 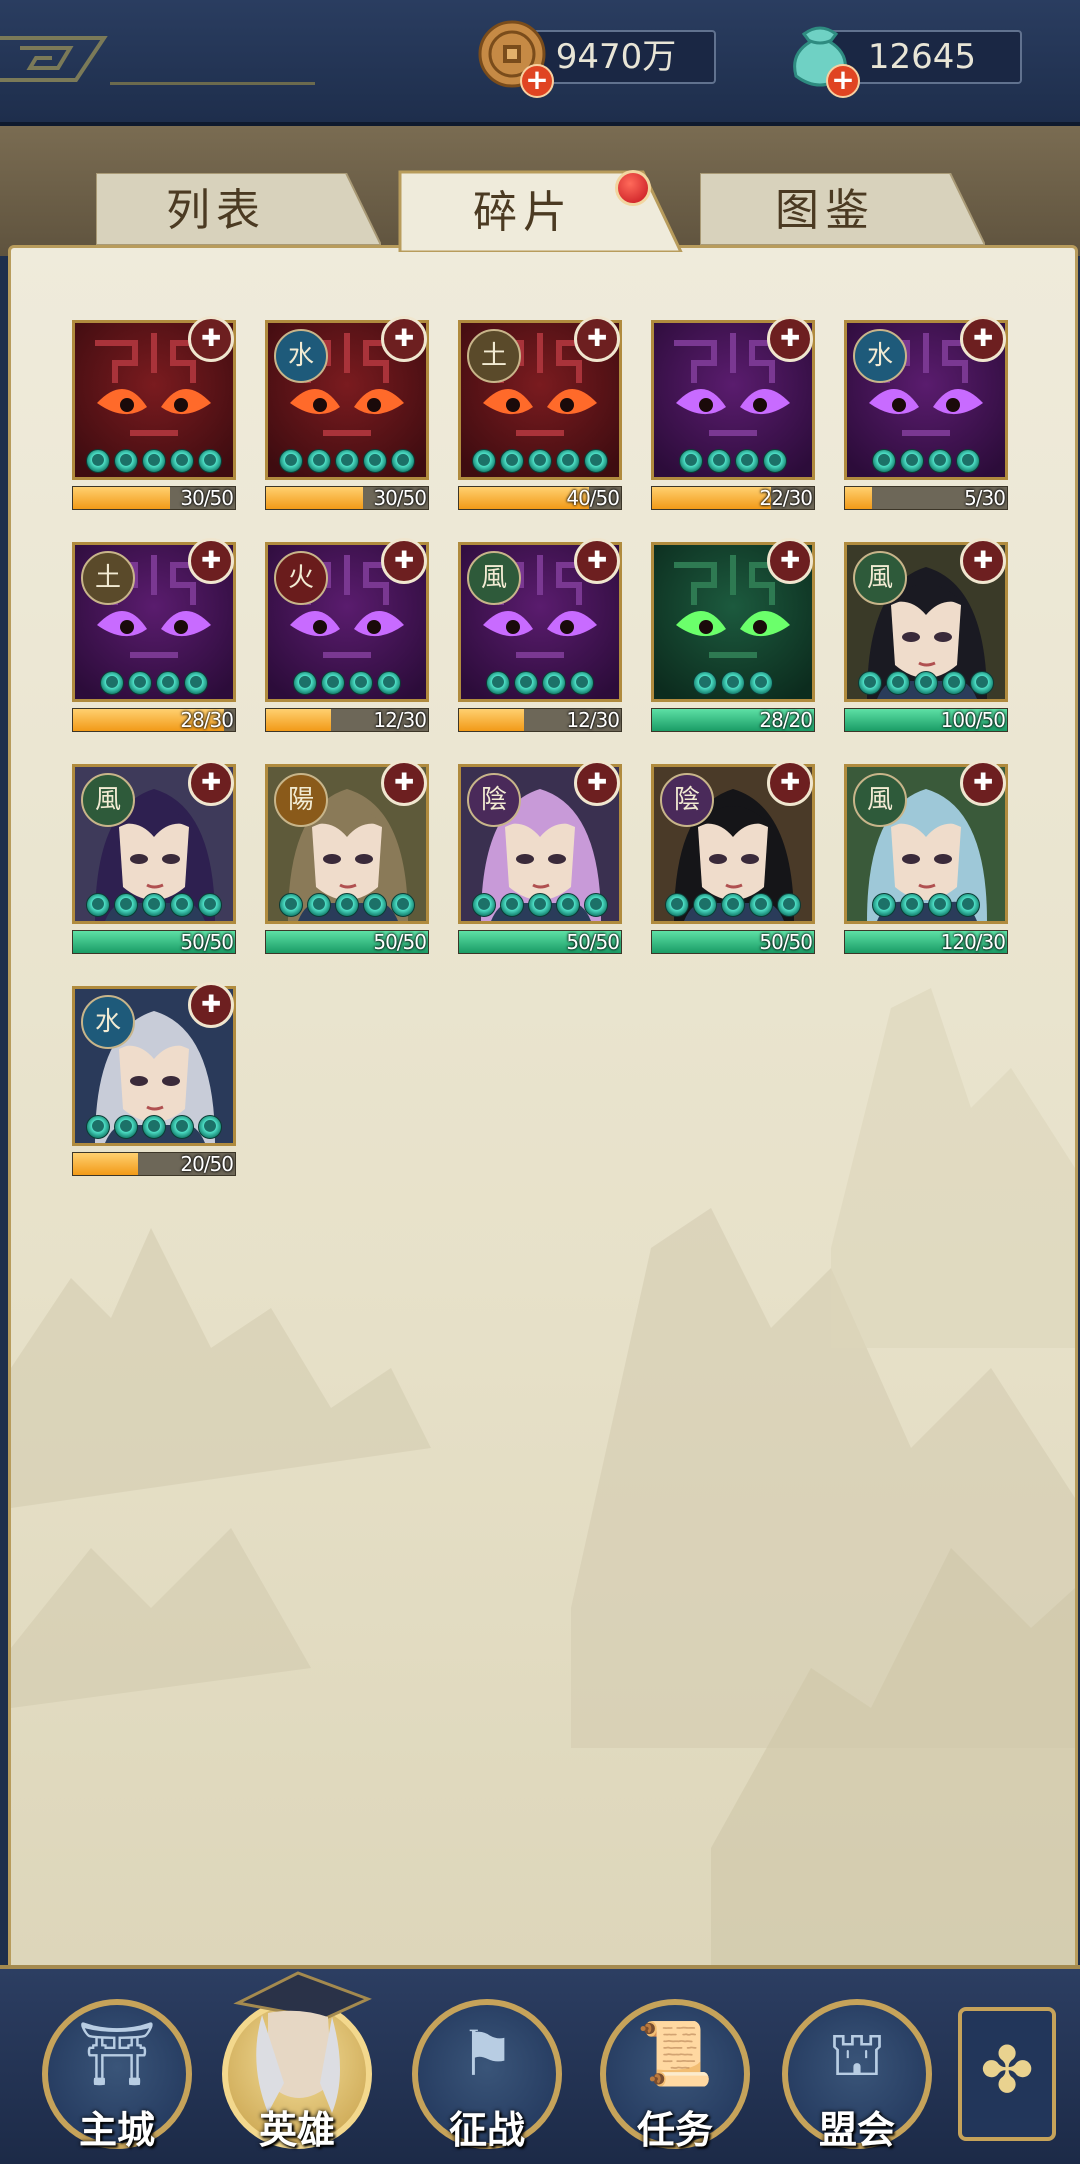 I want to click on nav-main-city-label: 主城, so click(x=116, y=2129).